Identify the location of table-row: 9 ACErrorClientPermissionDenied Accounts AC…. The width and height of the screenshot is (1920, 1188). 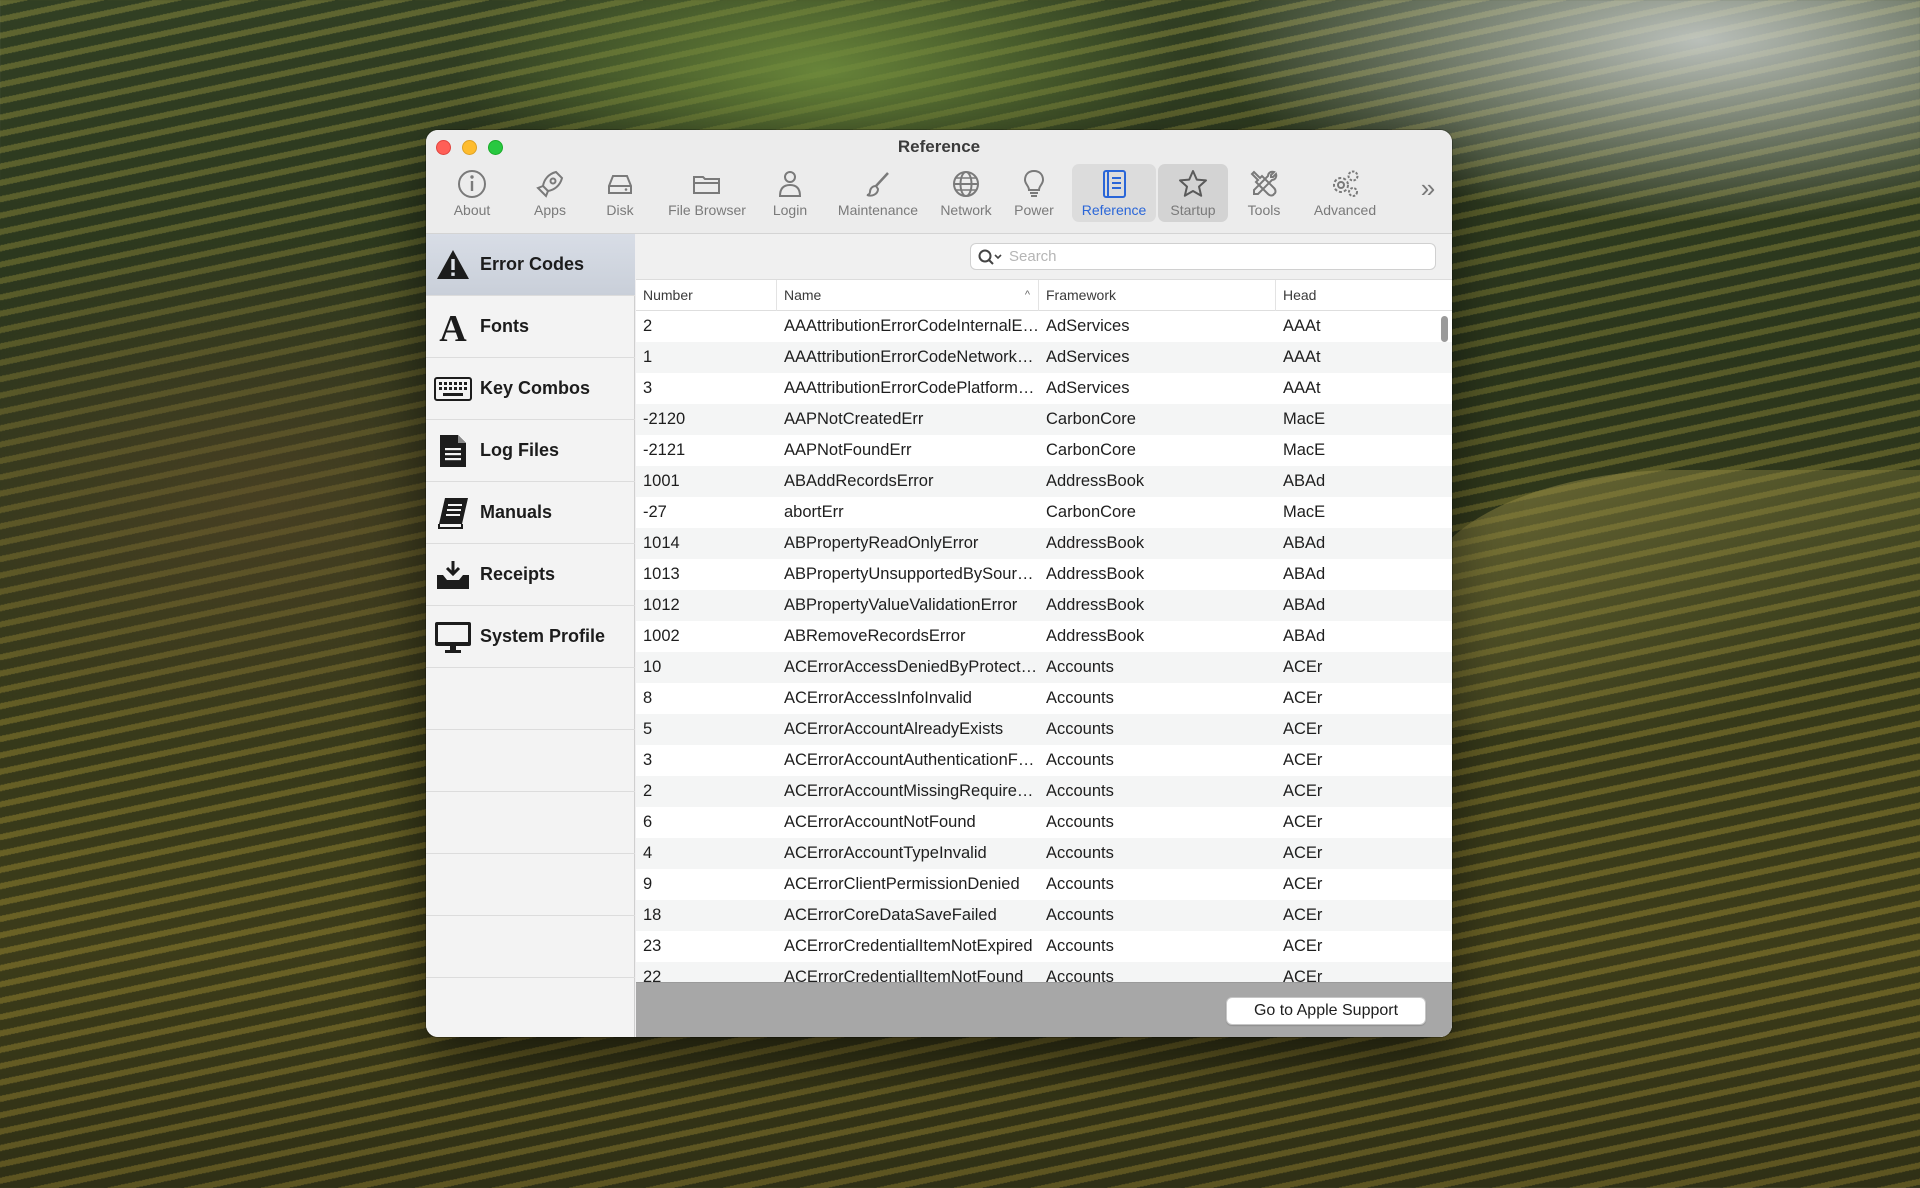
(1044, 884).